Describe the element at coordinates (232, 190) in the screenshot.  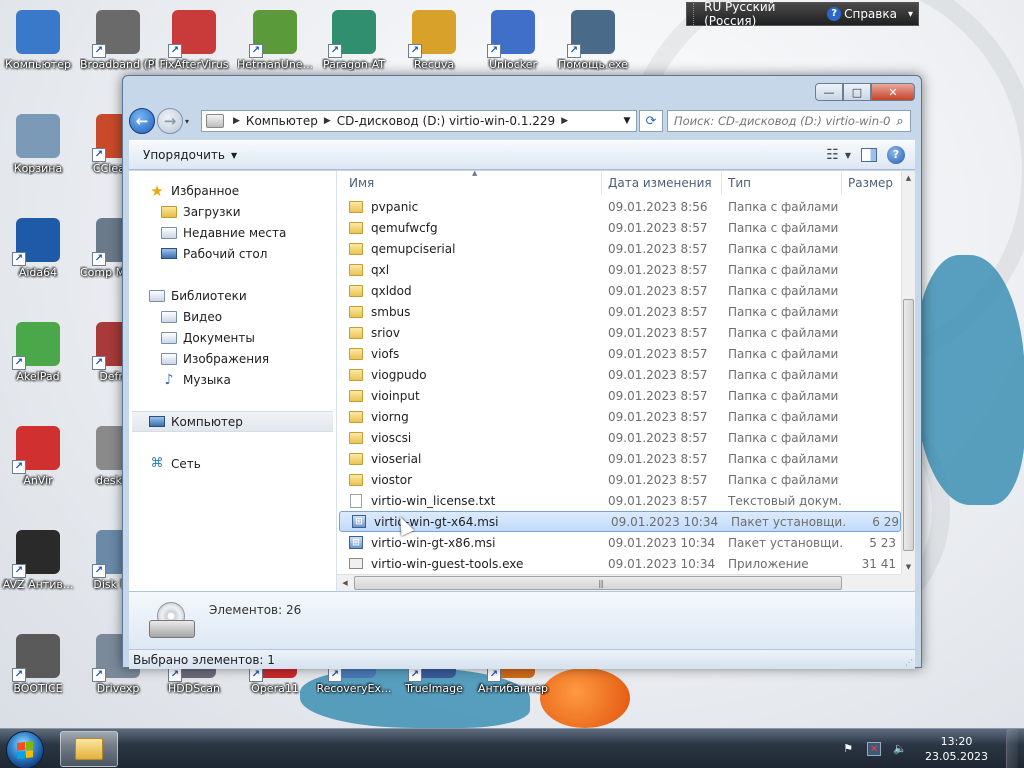
I see `nav-favorites: ★ Избранное` at that location.